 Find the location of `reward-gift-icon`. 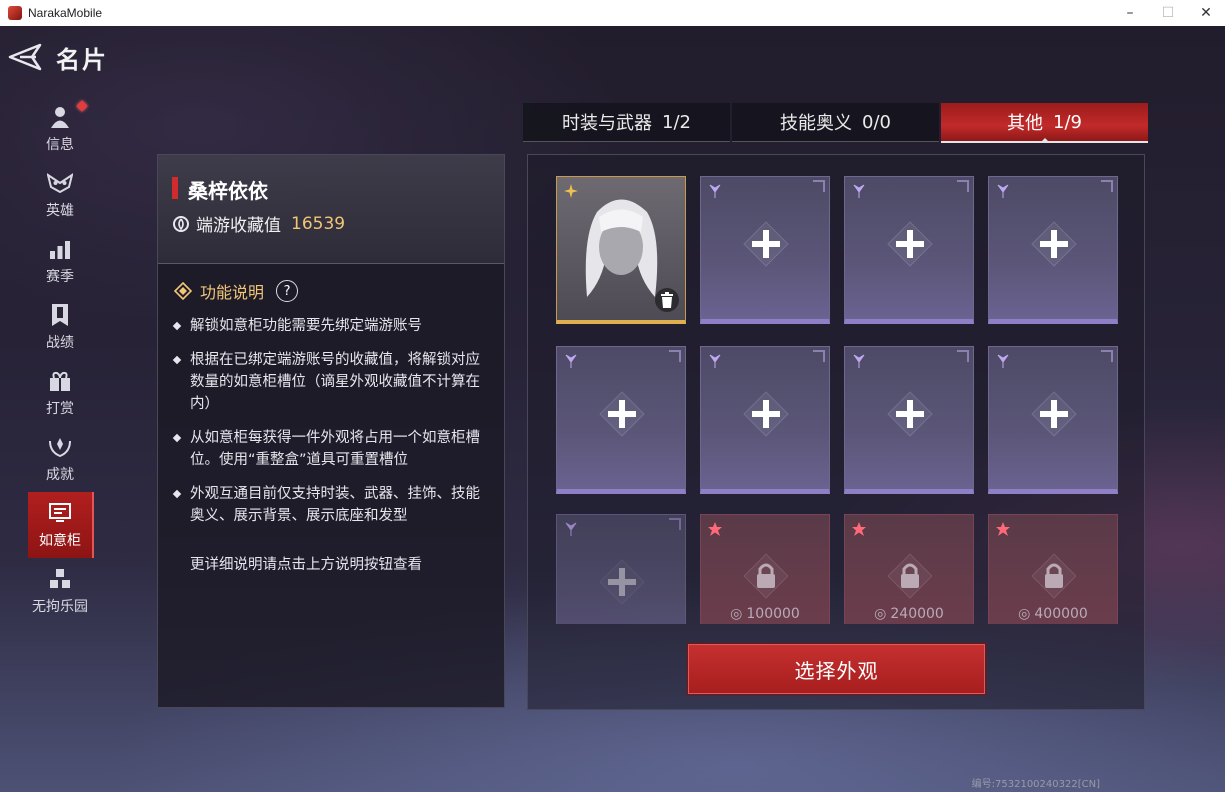

reward-gift-icon is located at coordinates (60, 381).